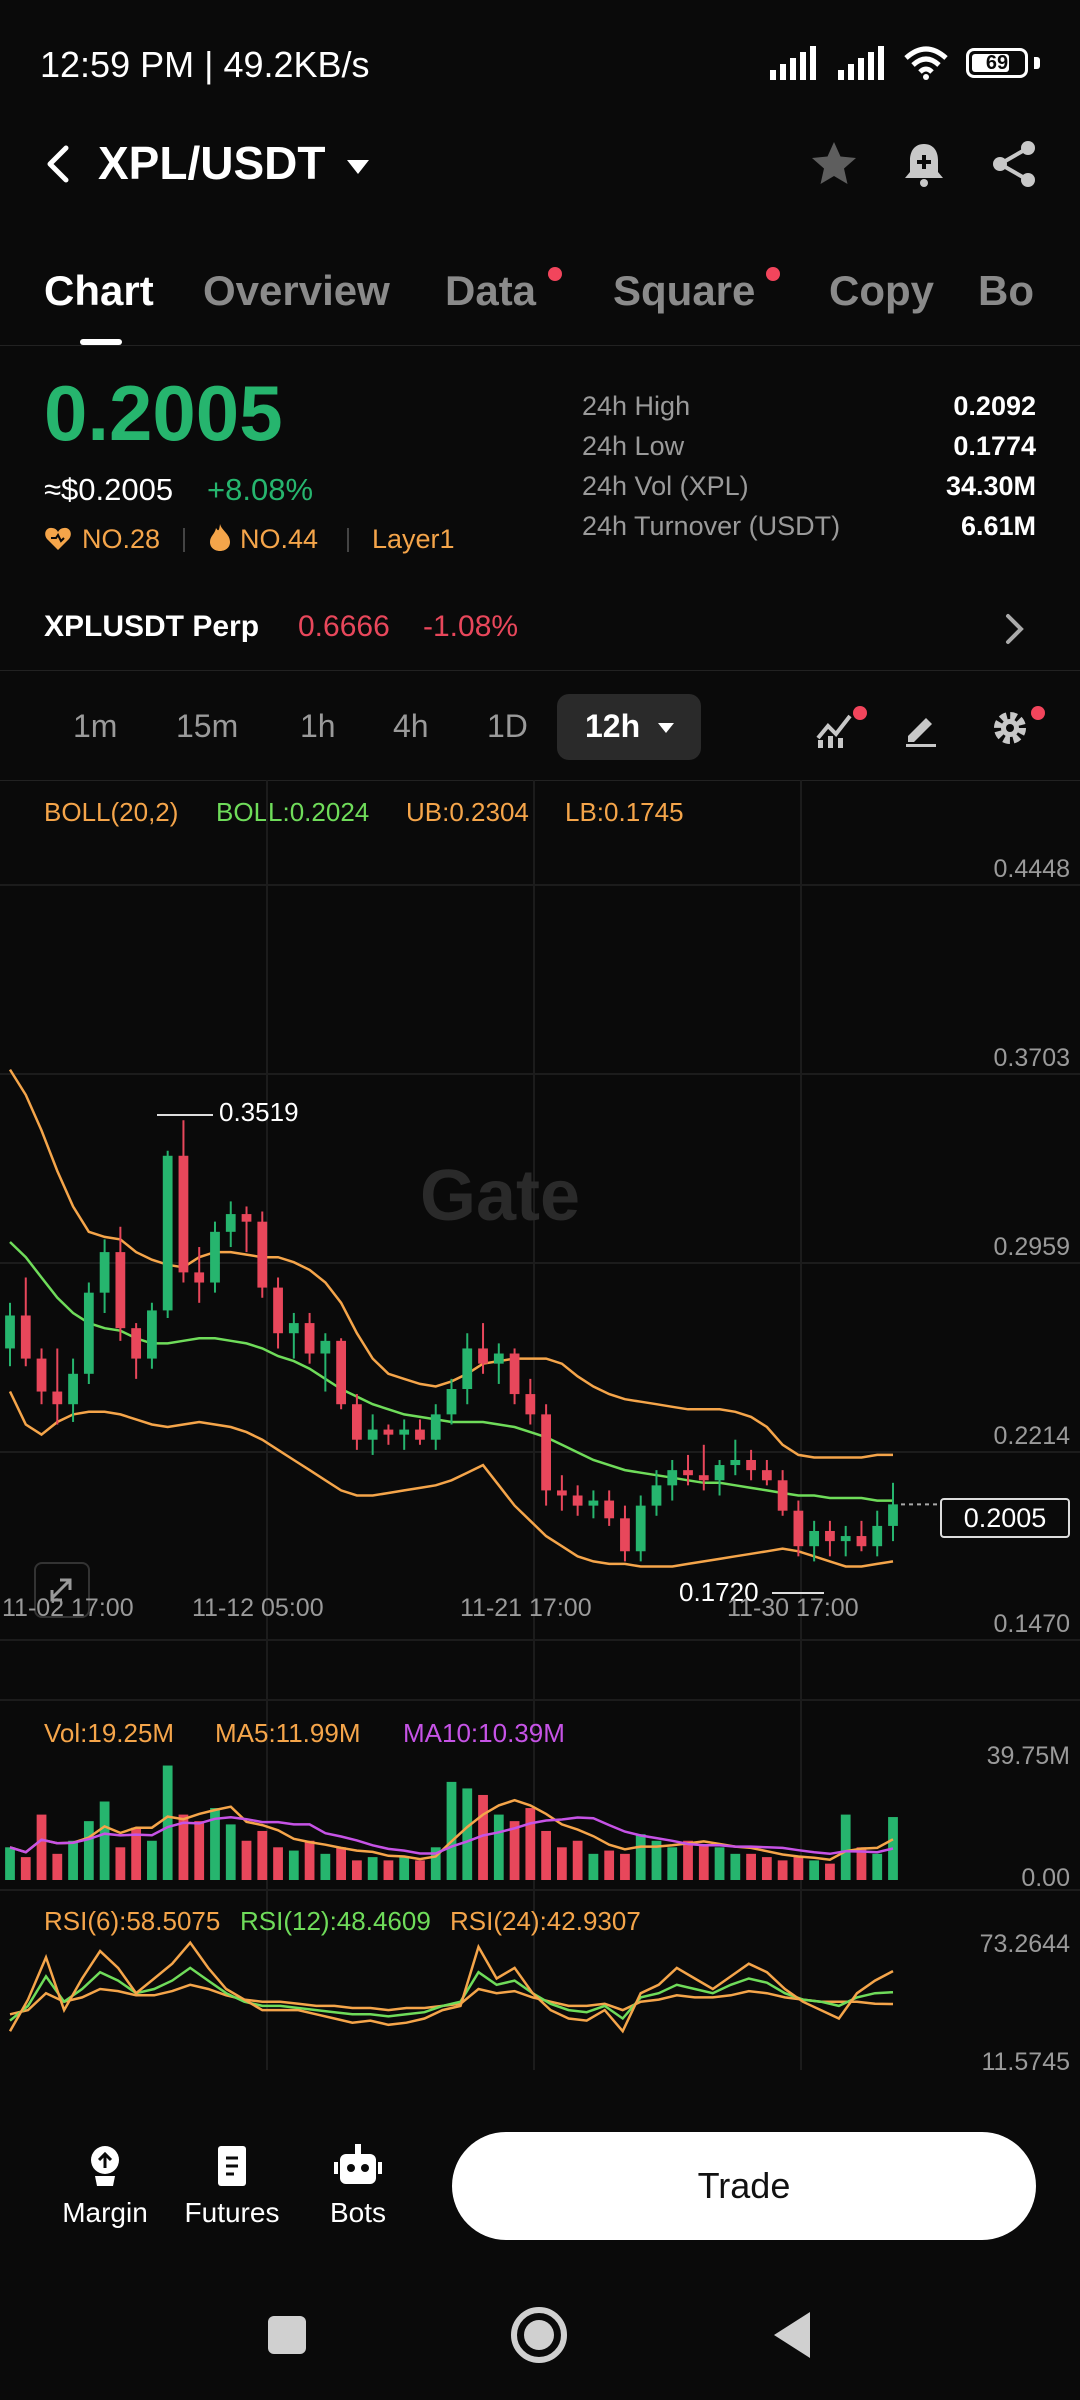  What do you see at coordinates (1010, 728) in the screenshot?
I see `settings-gear-icon` at bounding box center [1010, 728].